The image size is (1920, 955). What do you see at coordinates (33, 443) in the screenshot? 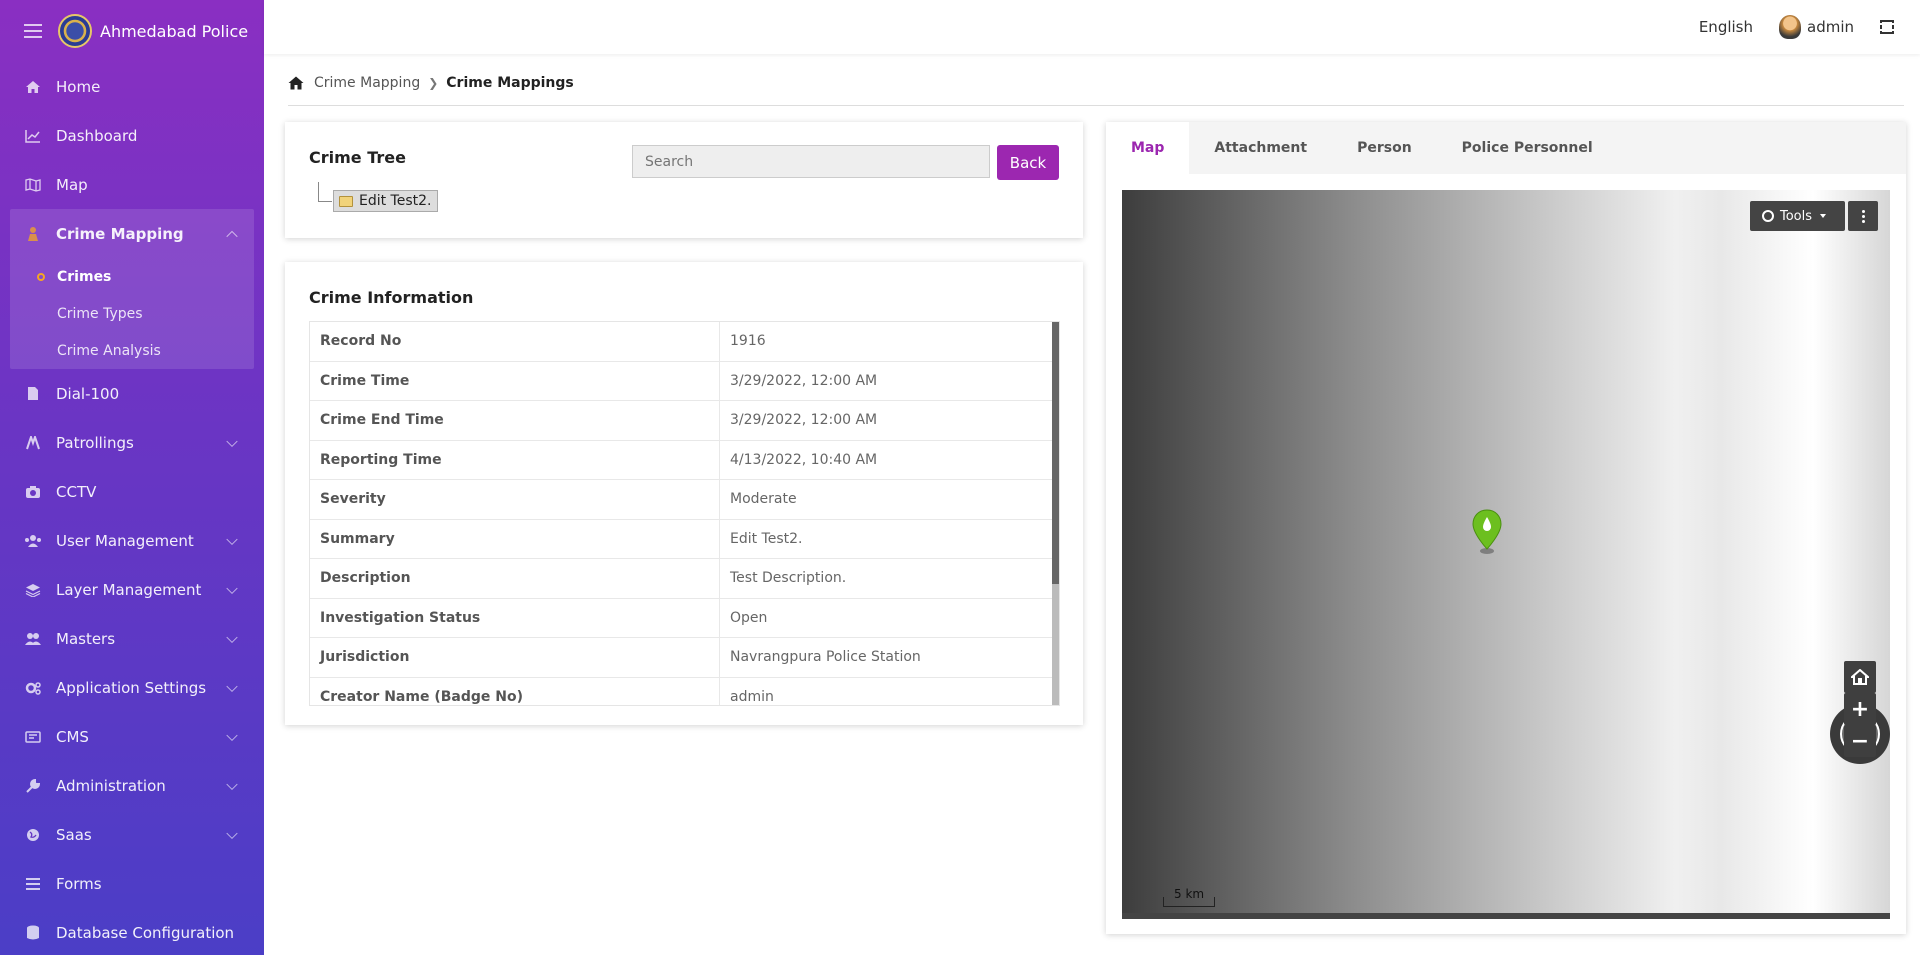
I see `patrol-icon` at bounding box center [33, 443].